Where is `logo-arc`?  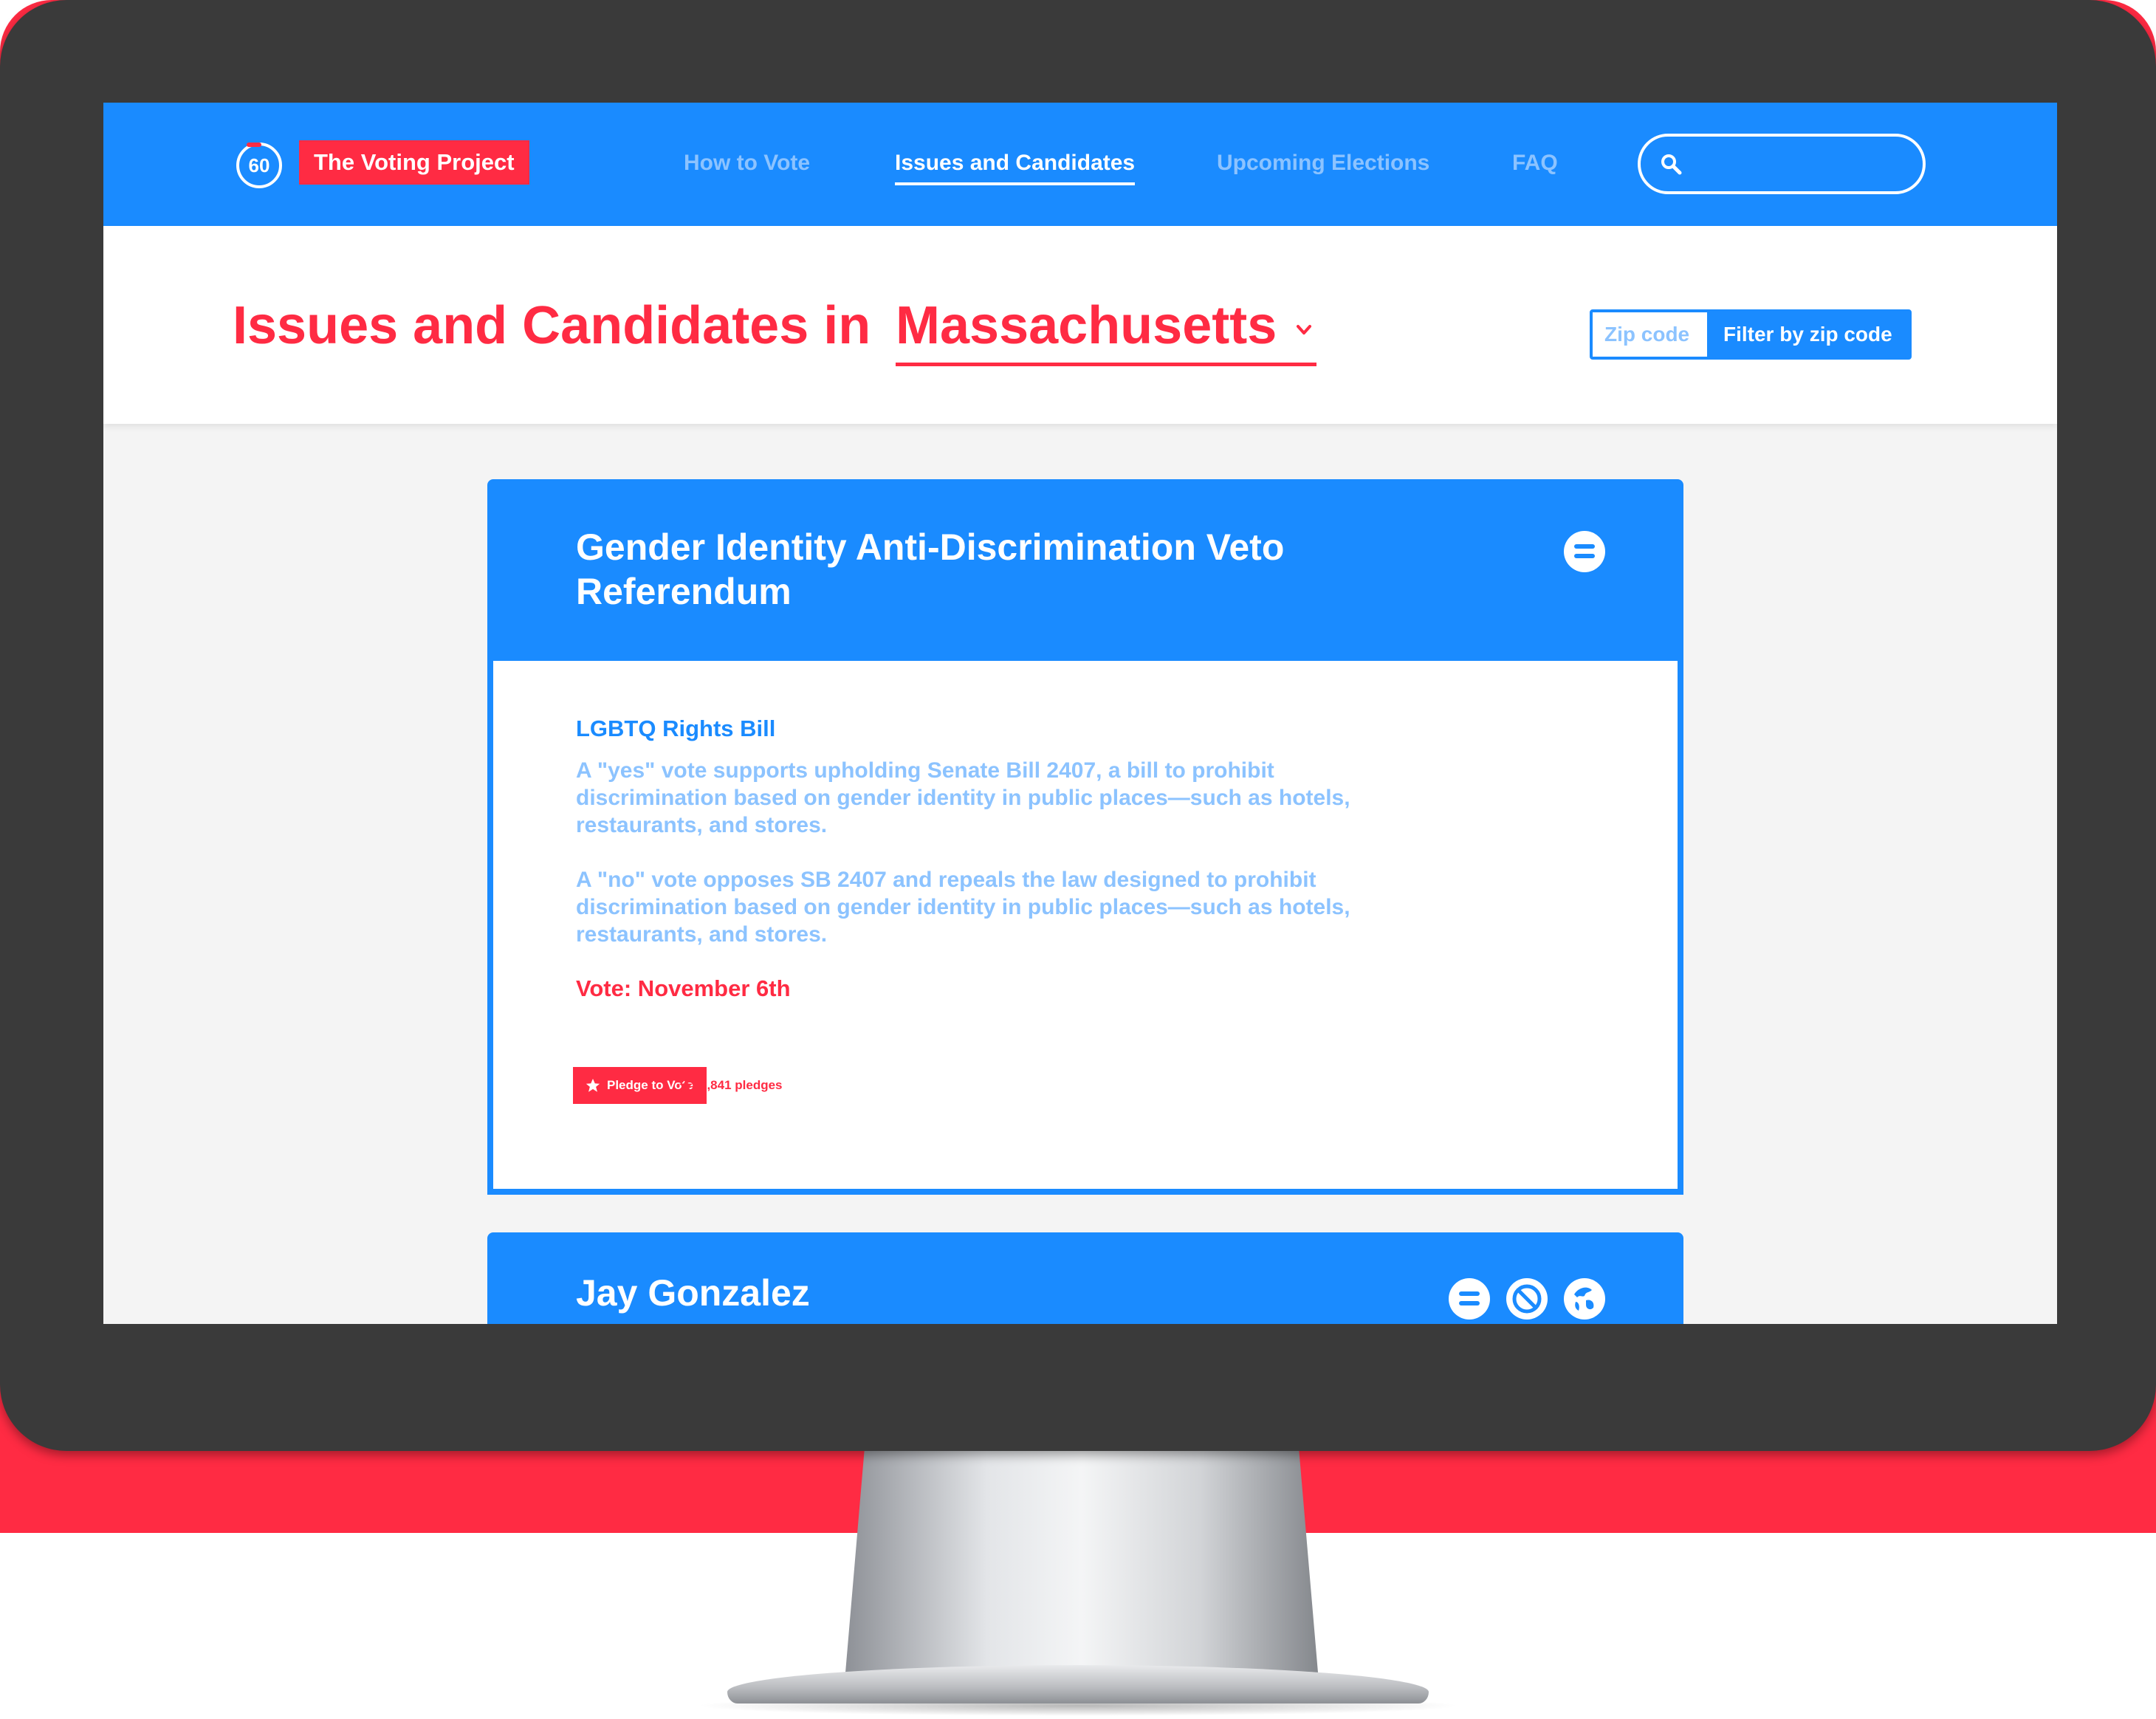
logo-arc is located at coordinates (254, 145).